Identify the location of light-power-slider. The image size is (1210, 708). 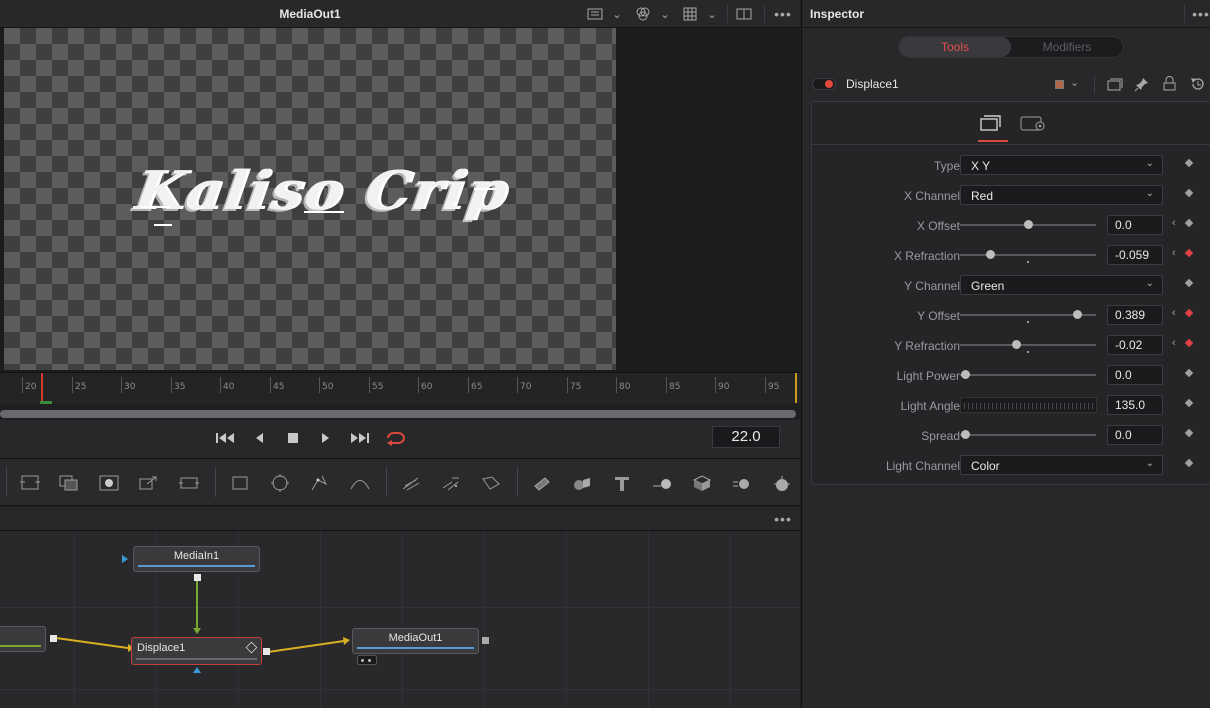
(1028, 374).